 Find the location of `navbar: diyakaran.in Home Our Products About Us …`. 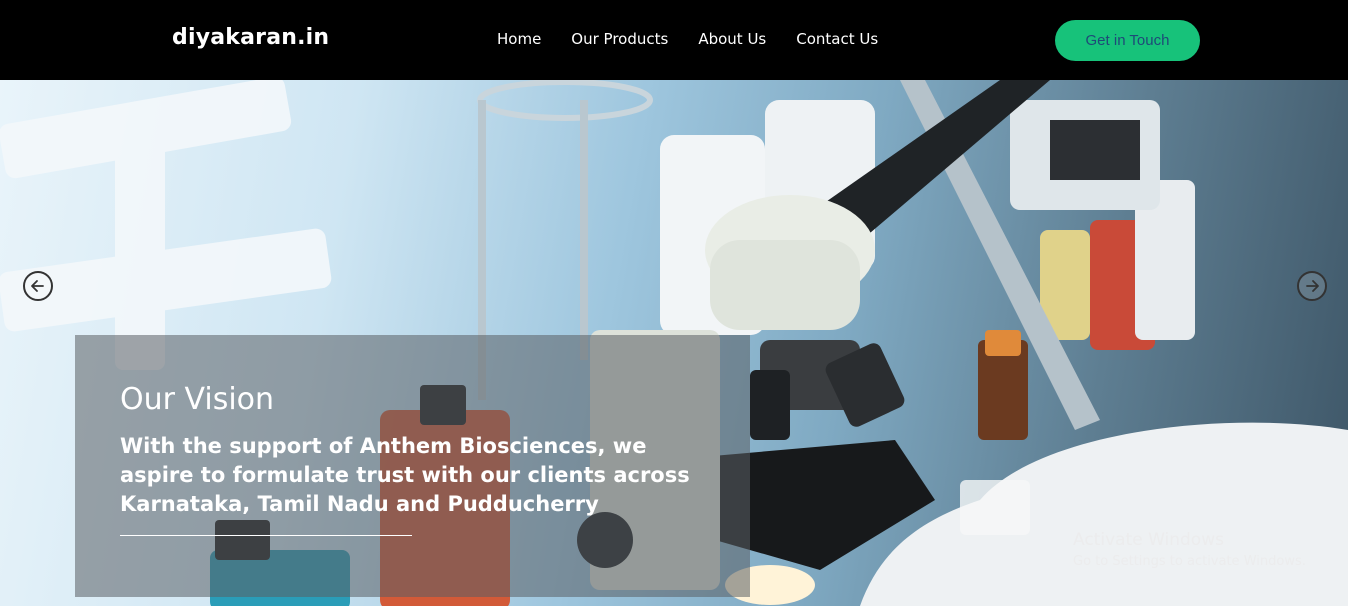

navbar: diyakaran.in Home Our Products About Us … is located at coordinates (674, 40).